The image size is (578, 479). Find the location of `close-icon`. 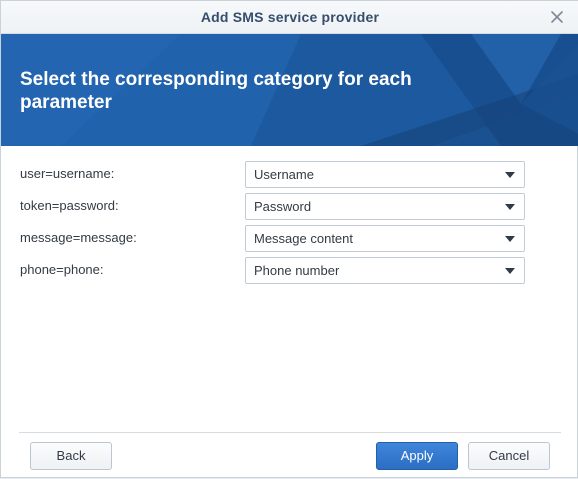

close-icon is located at coordinates (557, 17).